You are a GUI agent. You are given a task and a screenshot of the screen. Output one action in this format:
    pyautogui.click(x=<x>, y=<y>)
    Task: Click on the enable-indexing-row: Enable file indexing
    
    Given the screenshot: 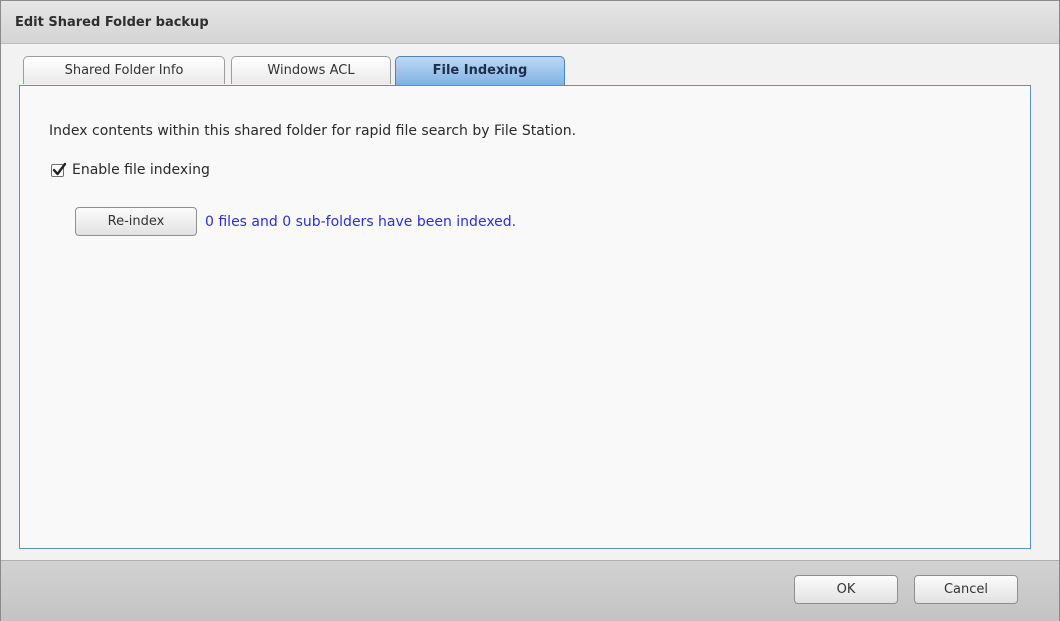 What is the action you would take?
    pyautogui.click(x=130, y=170)
    